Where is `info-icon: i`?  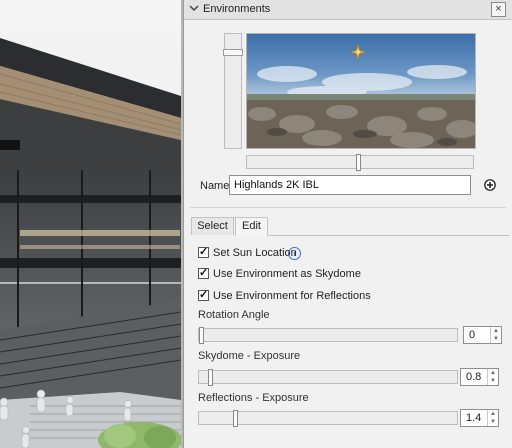 info-icon: i is located at coordinates (294, 253).